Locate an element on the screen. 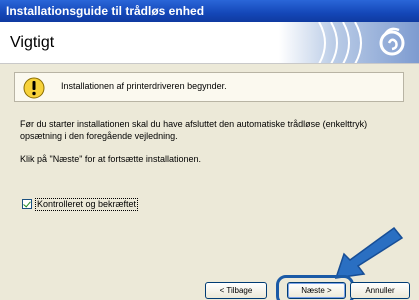  confirm-checkbox-row: Kontrolleret og bekræftet is located at coordinates (80, 204).